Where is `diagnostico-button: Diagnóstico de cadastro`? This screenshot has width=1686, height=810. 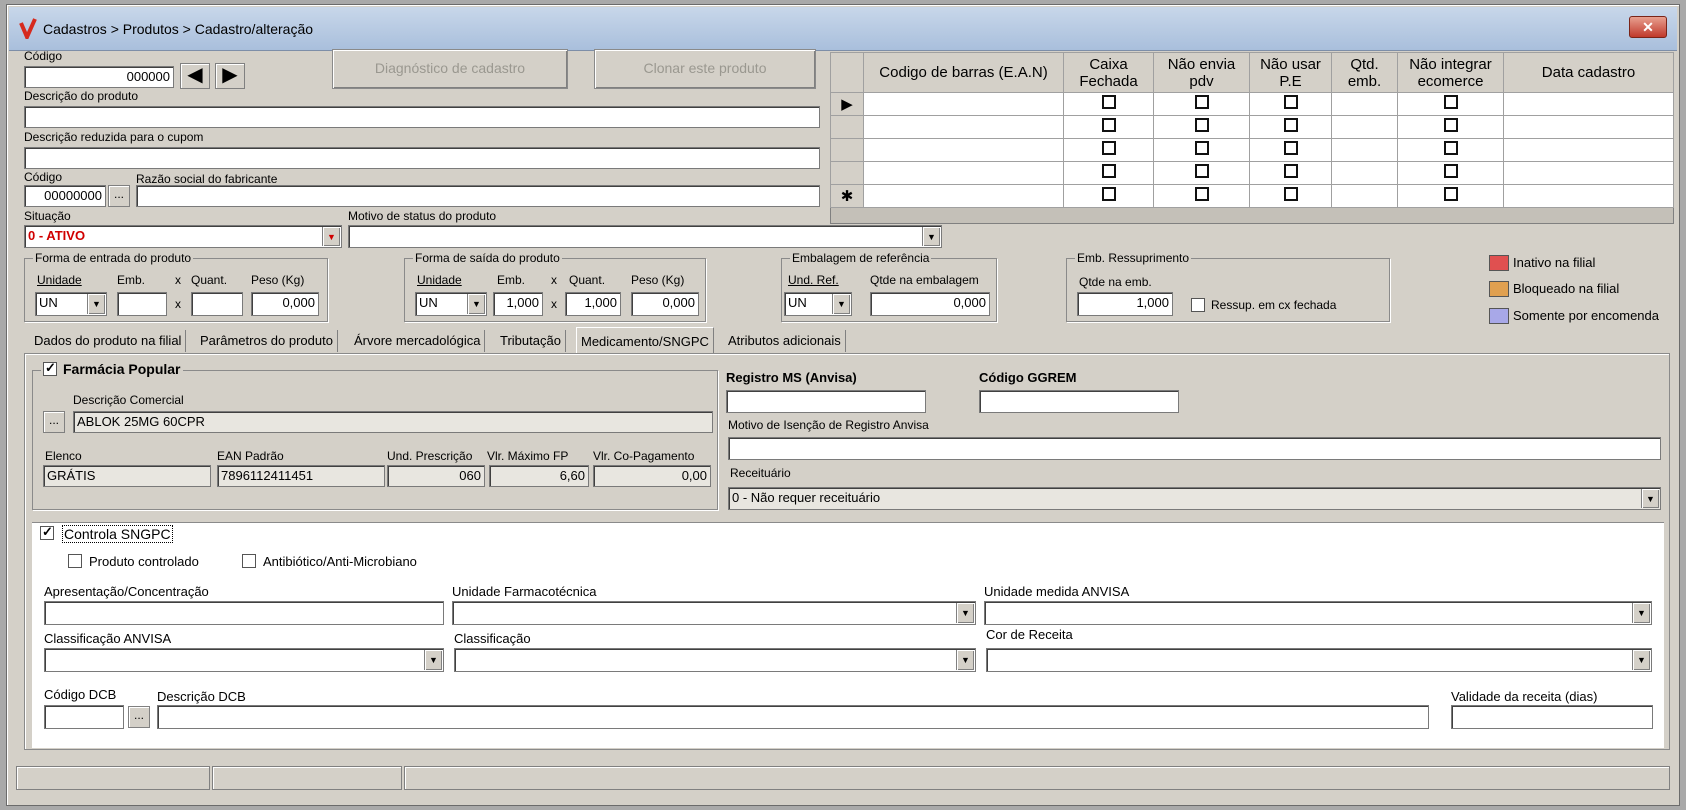
diagnostico-button: Diagnóstico de cadastro is located at coordinates (450, 69).